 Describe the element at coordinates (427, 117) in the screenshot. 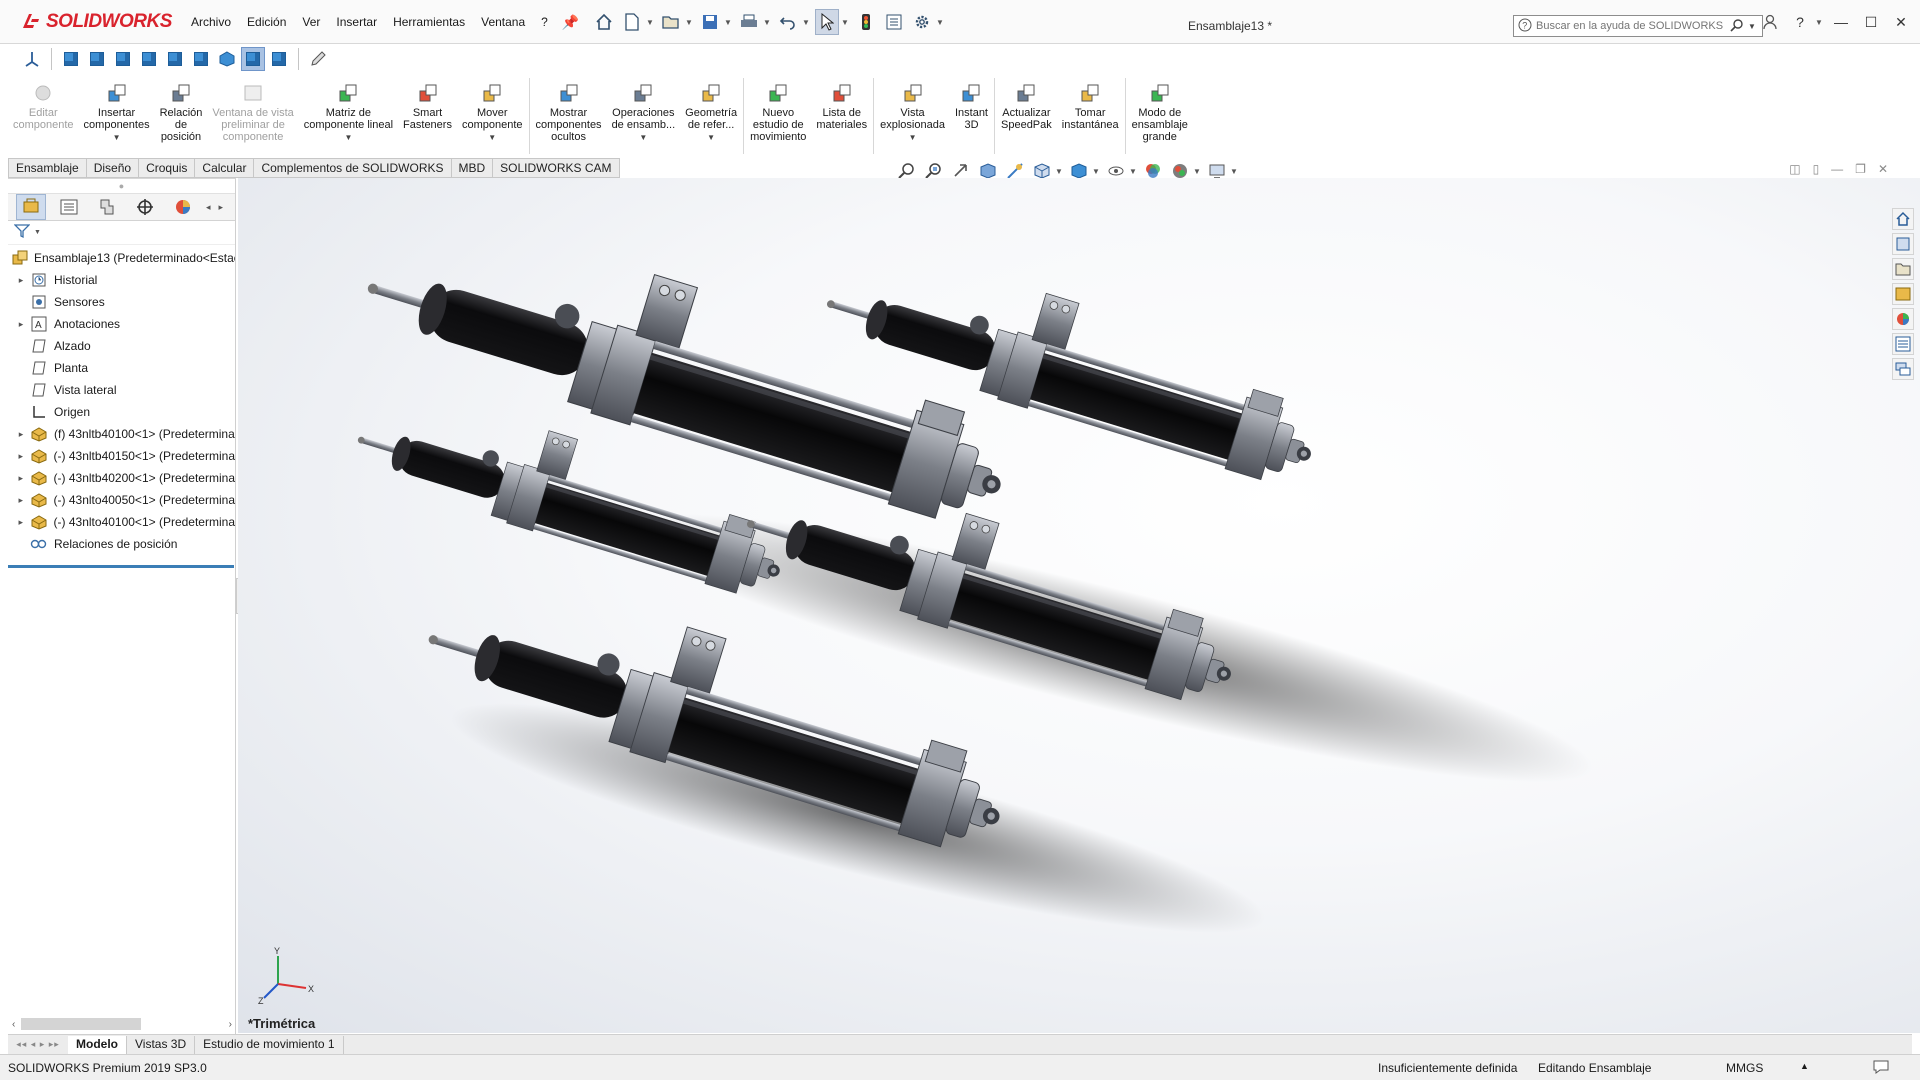

I see `ribbon-button-smart-fasteners: Smart Fasteners` at that location.